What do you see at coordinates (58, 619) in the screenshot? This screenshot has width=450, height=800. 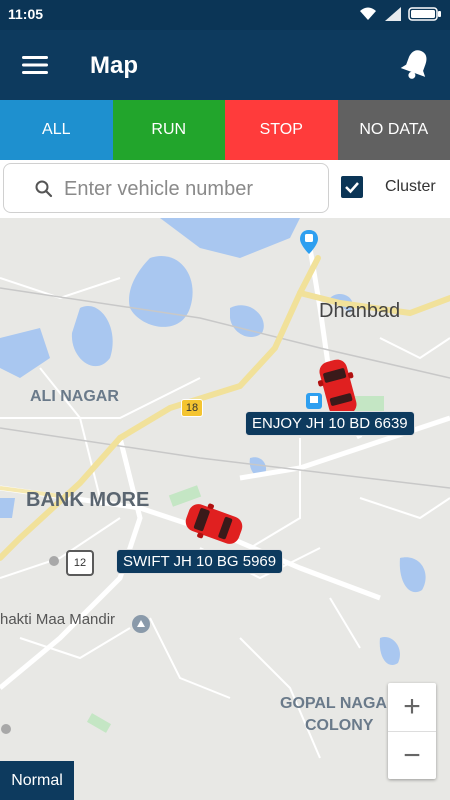 I see `poi-label-temple: hakti Maa Mandir` at bounding box center [58, 619].